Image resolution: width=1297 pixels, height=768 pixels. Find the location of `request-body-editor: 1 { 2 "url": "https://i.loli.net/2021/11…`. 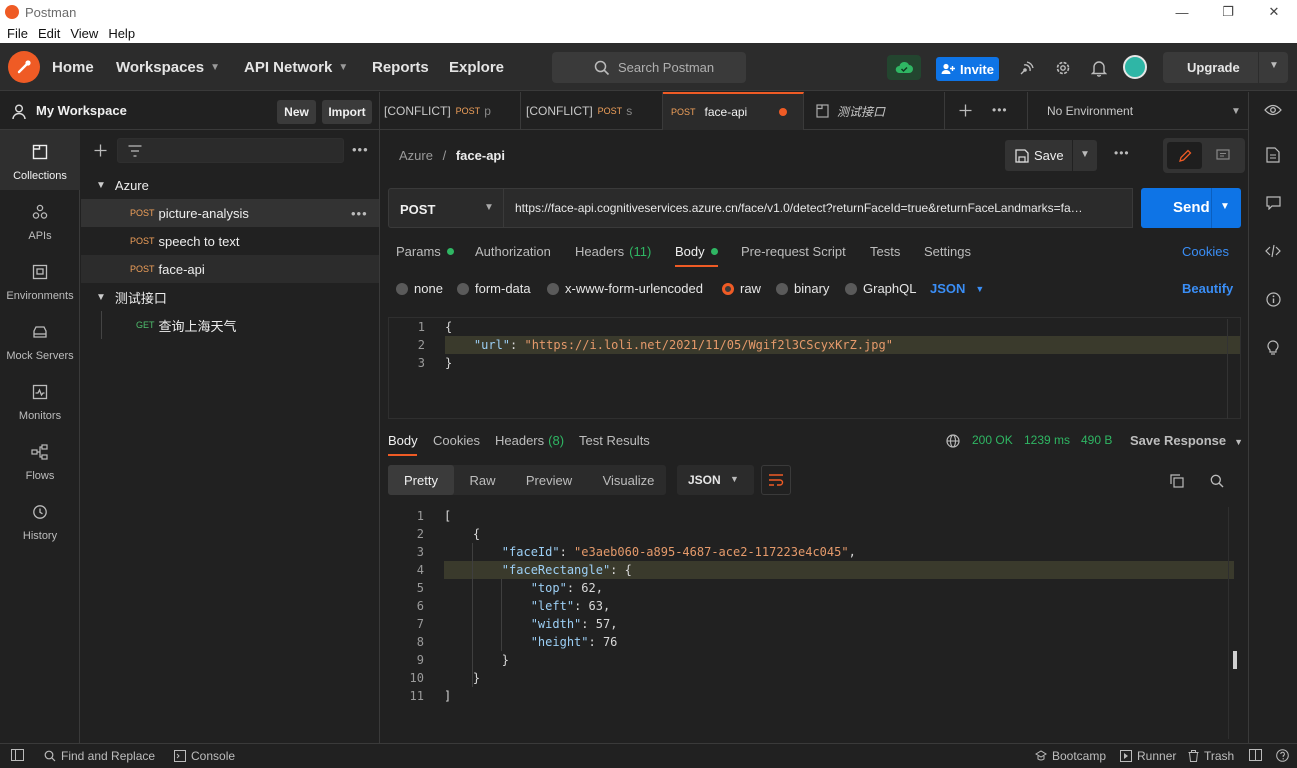

request-body-editor: 1 { 2 "url": "https://i.loli.net/2021/11… is located at coordinates (814, 368).